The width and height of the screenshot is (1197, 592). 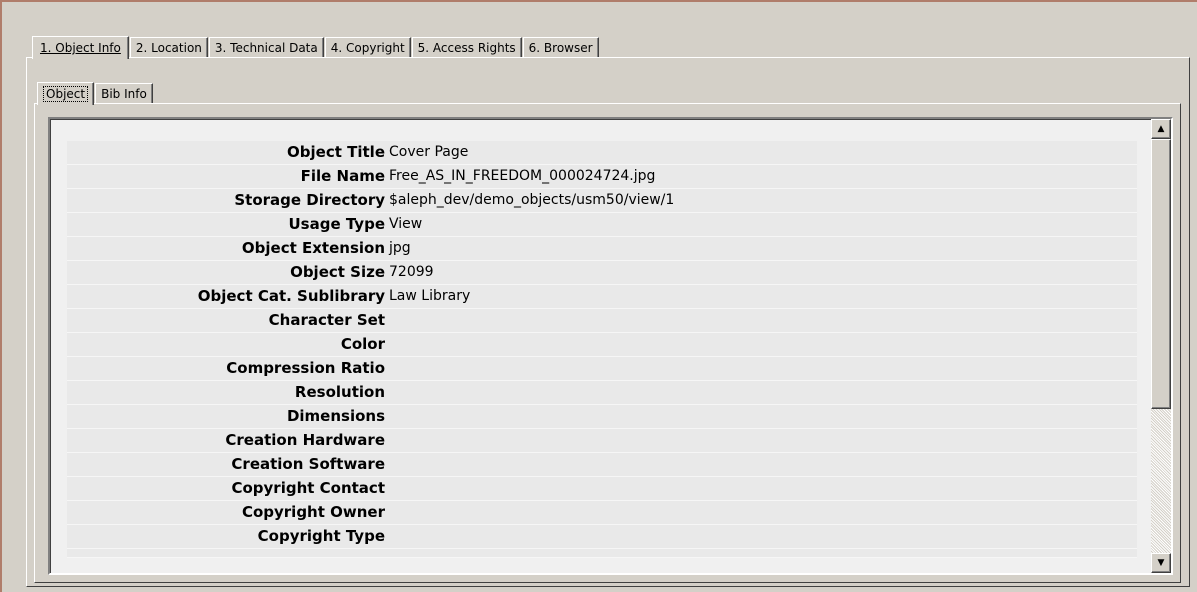 I want to click on field-label: Color, so click(x=362, y=344).